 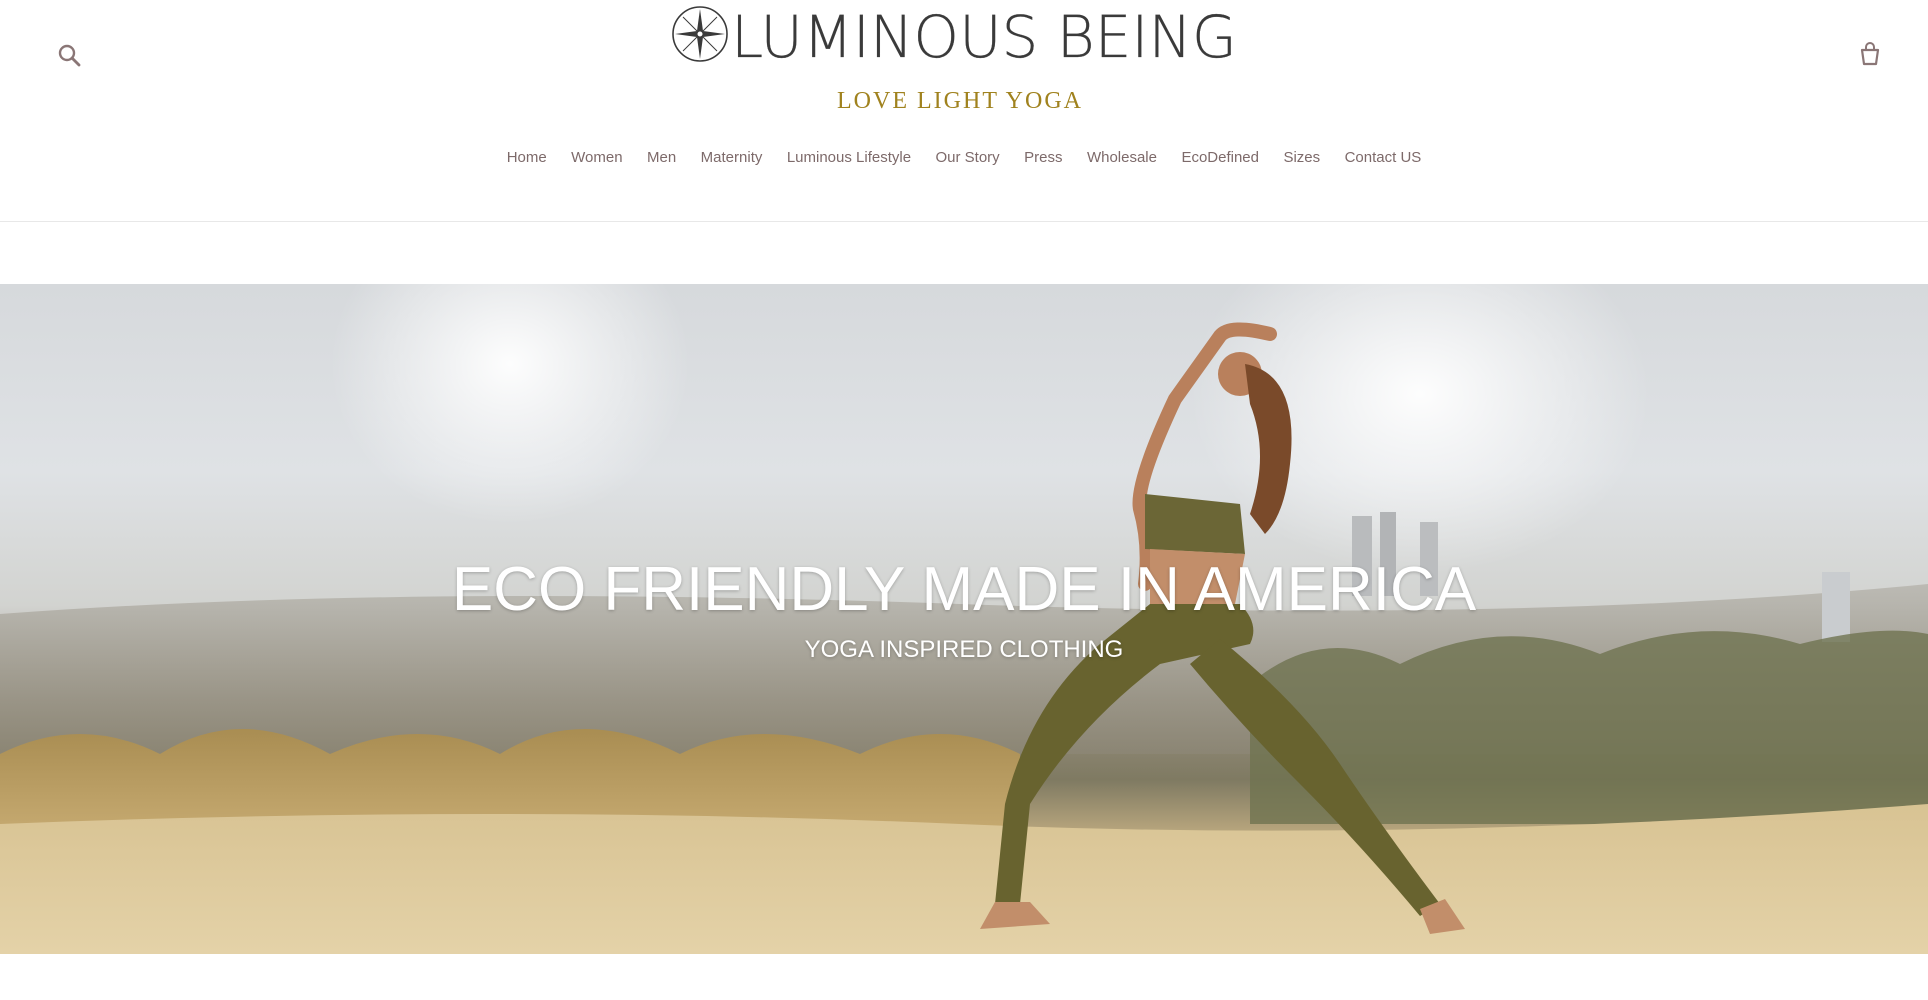 What do you see at coordinates (700, 34) in the screenshot?
I see `compass-star-icon` at bounding box center [700, 34].